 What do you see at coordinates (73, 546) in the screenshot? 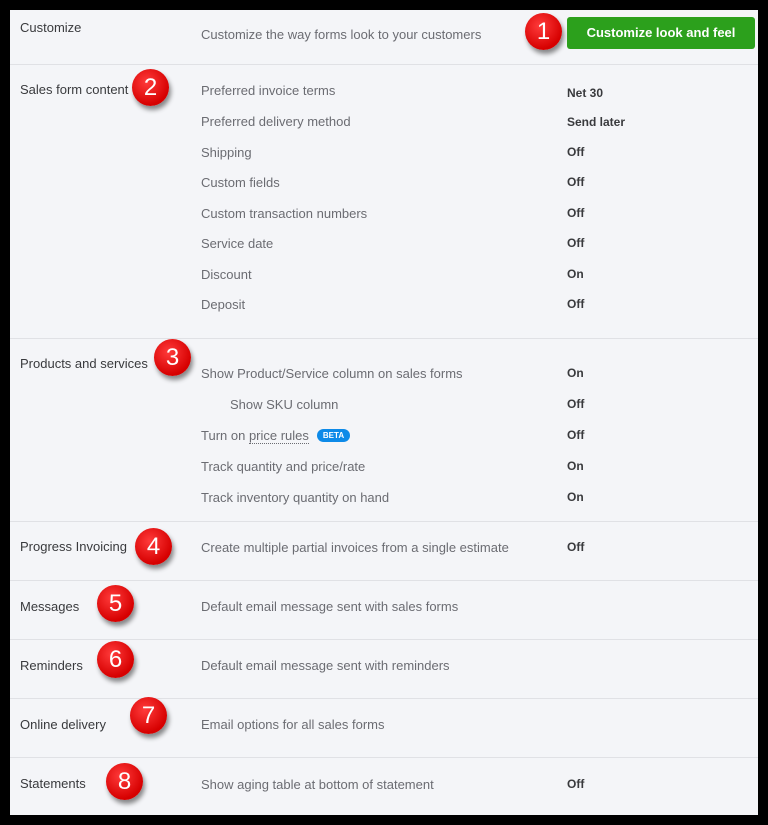
I see `section-title: Progress Invoicing` at bounding box center [73, 546].